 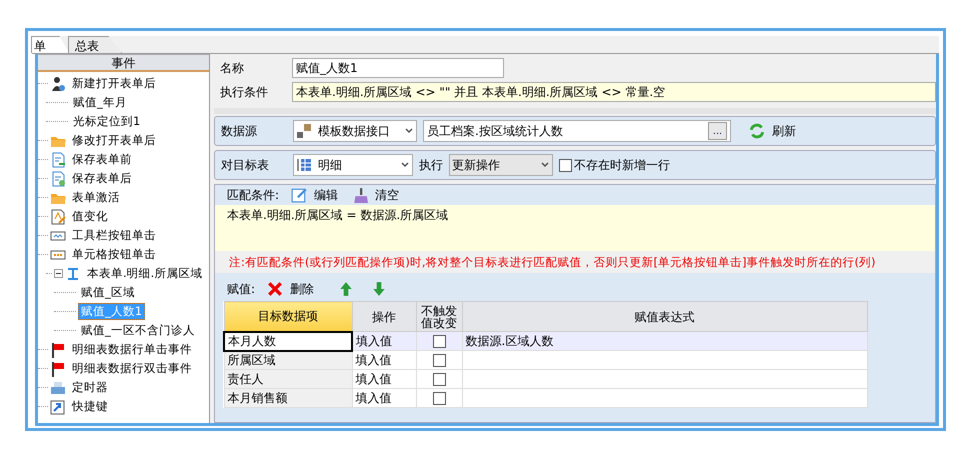 What do you see at coordinates (288, 341) in the screenshot?
I see `table-cell: 本月人数` at bounding box center [288, 341].